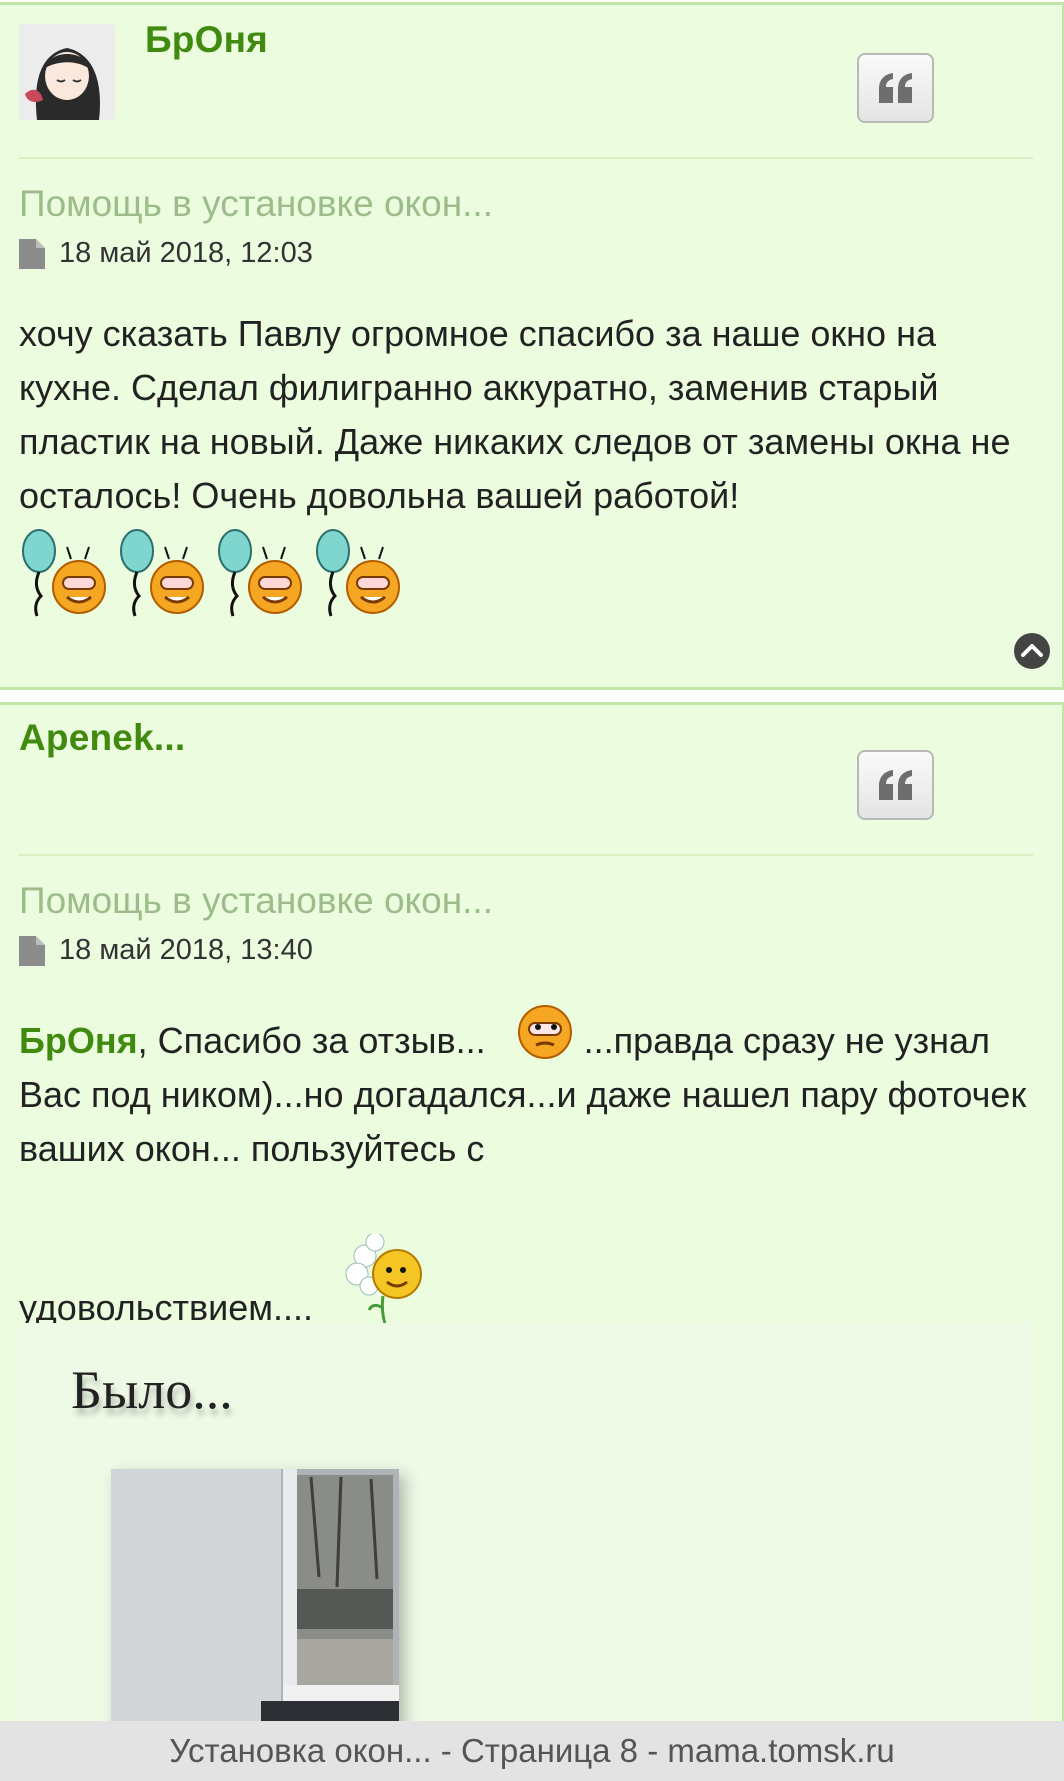  Describe the element at coordinates (78, 1040) in the screenshot. I see `mention-link: БрОня` at that location.